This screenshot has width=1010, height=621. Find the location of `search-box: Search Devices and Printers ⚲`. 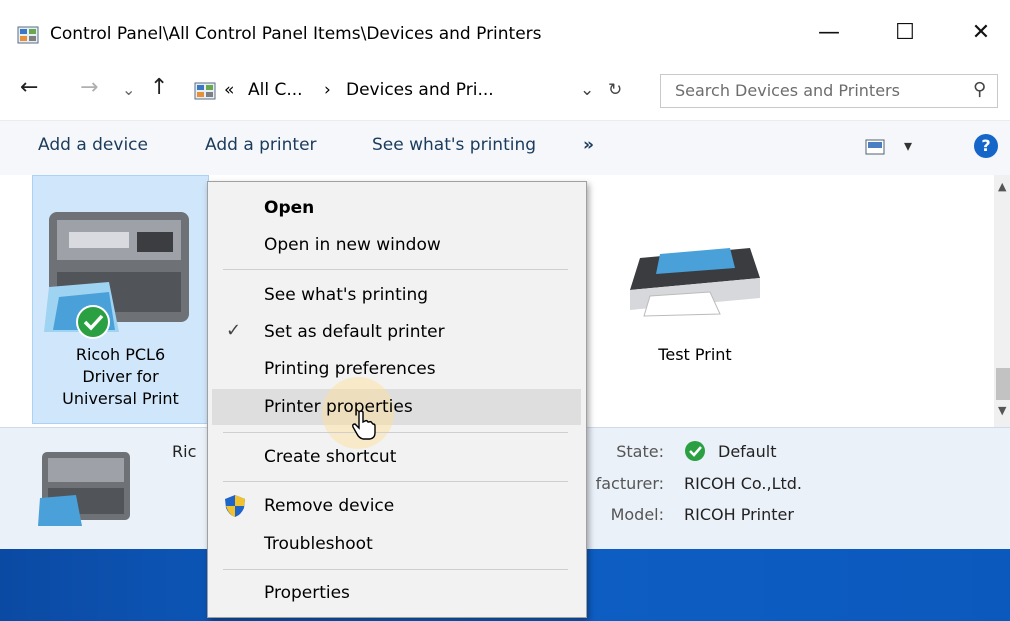

search-box: Search Devices and Printers ⚲ is located at coordinates (829, 91).